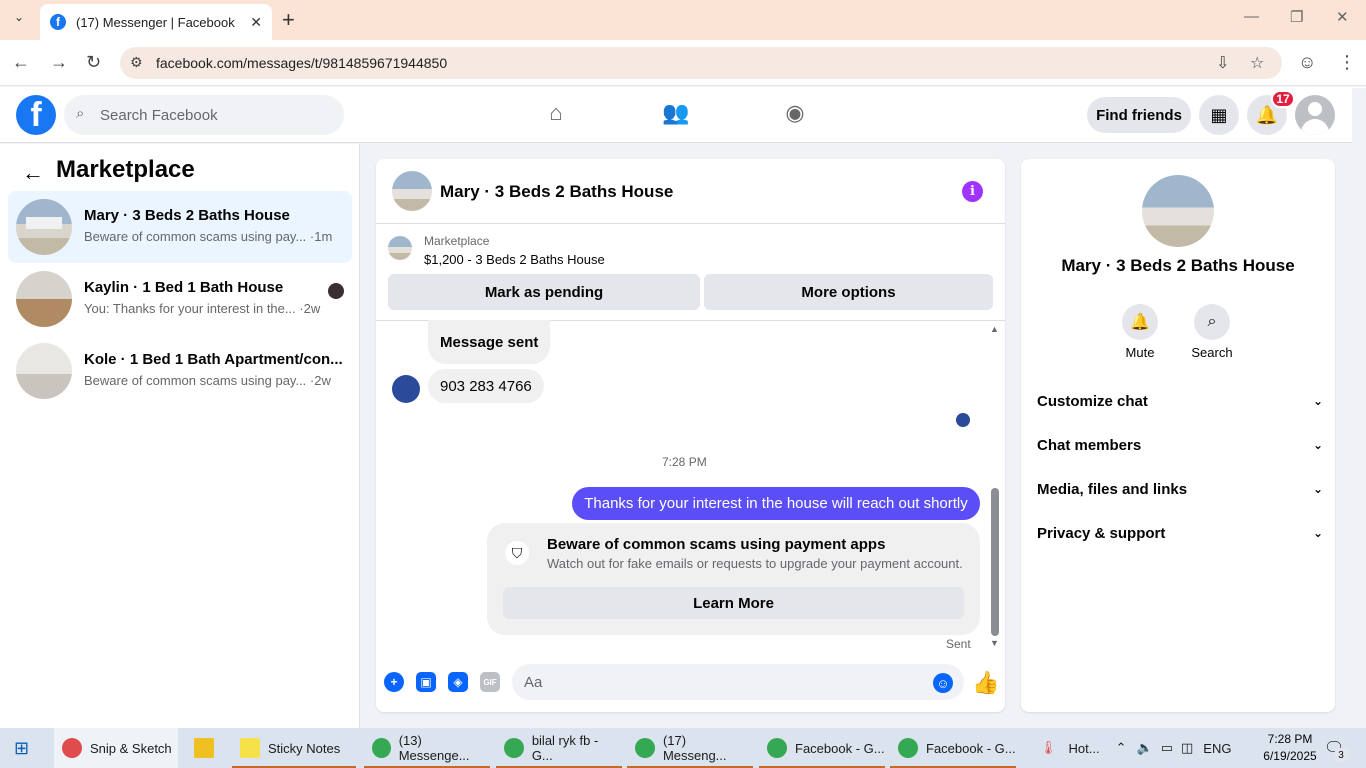 Image resolution: width=1366 pixels, height=768 pixels. I want to click on profile-icon: ☺, so click(1307, 62).